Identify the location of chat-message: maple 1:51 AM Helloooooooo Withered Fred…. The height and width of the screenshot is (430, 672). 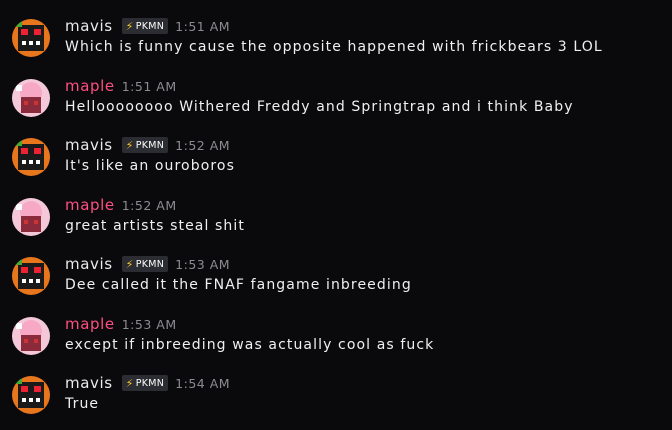
(336, 105).